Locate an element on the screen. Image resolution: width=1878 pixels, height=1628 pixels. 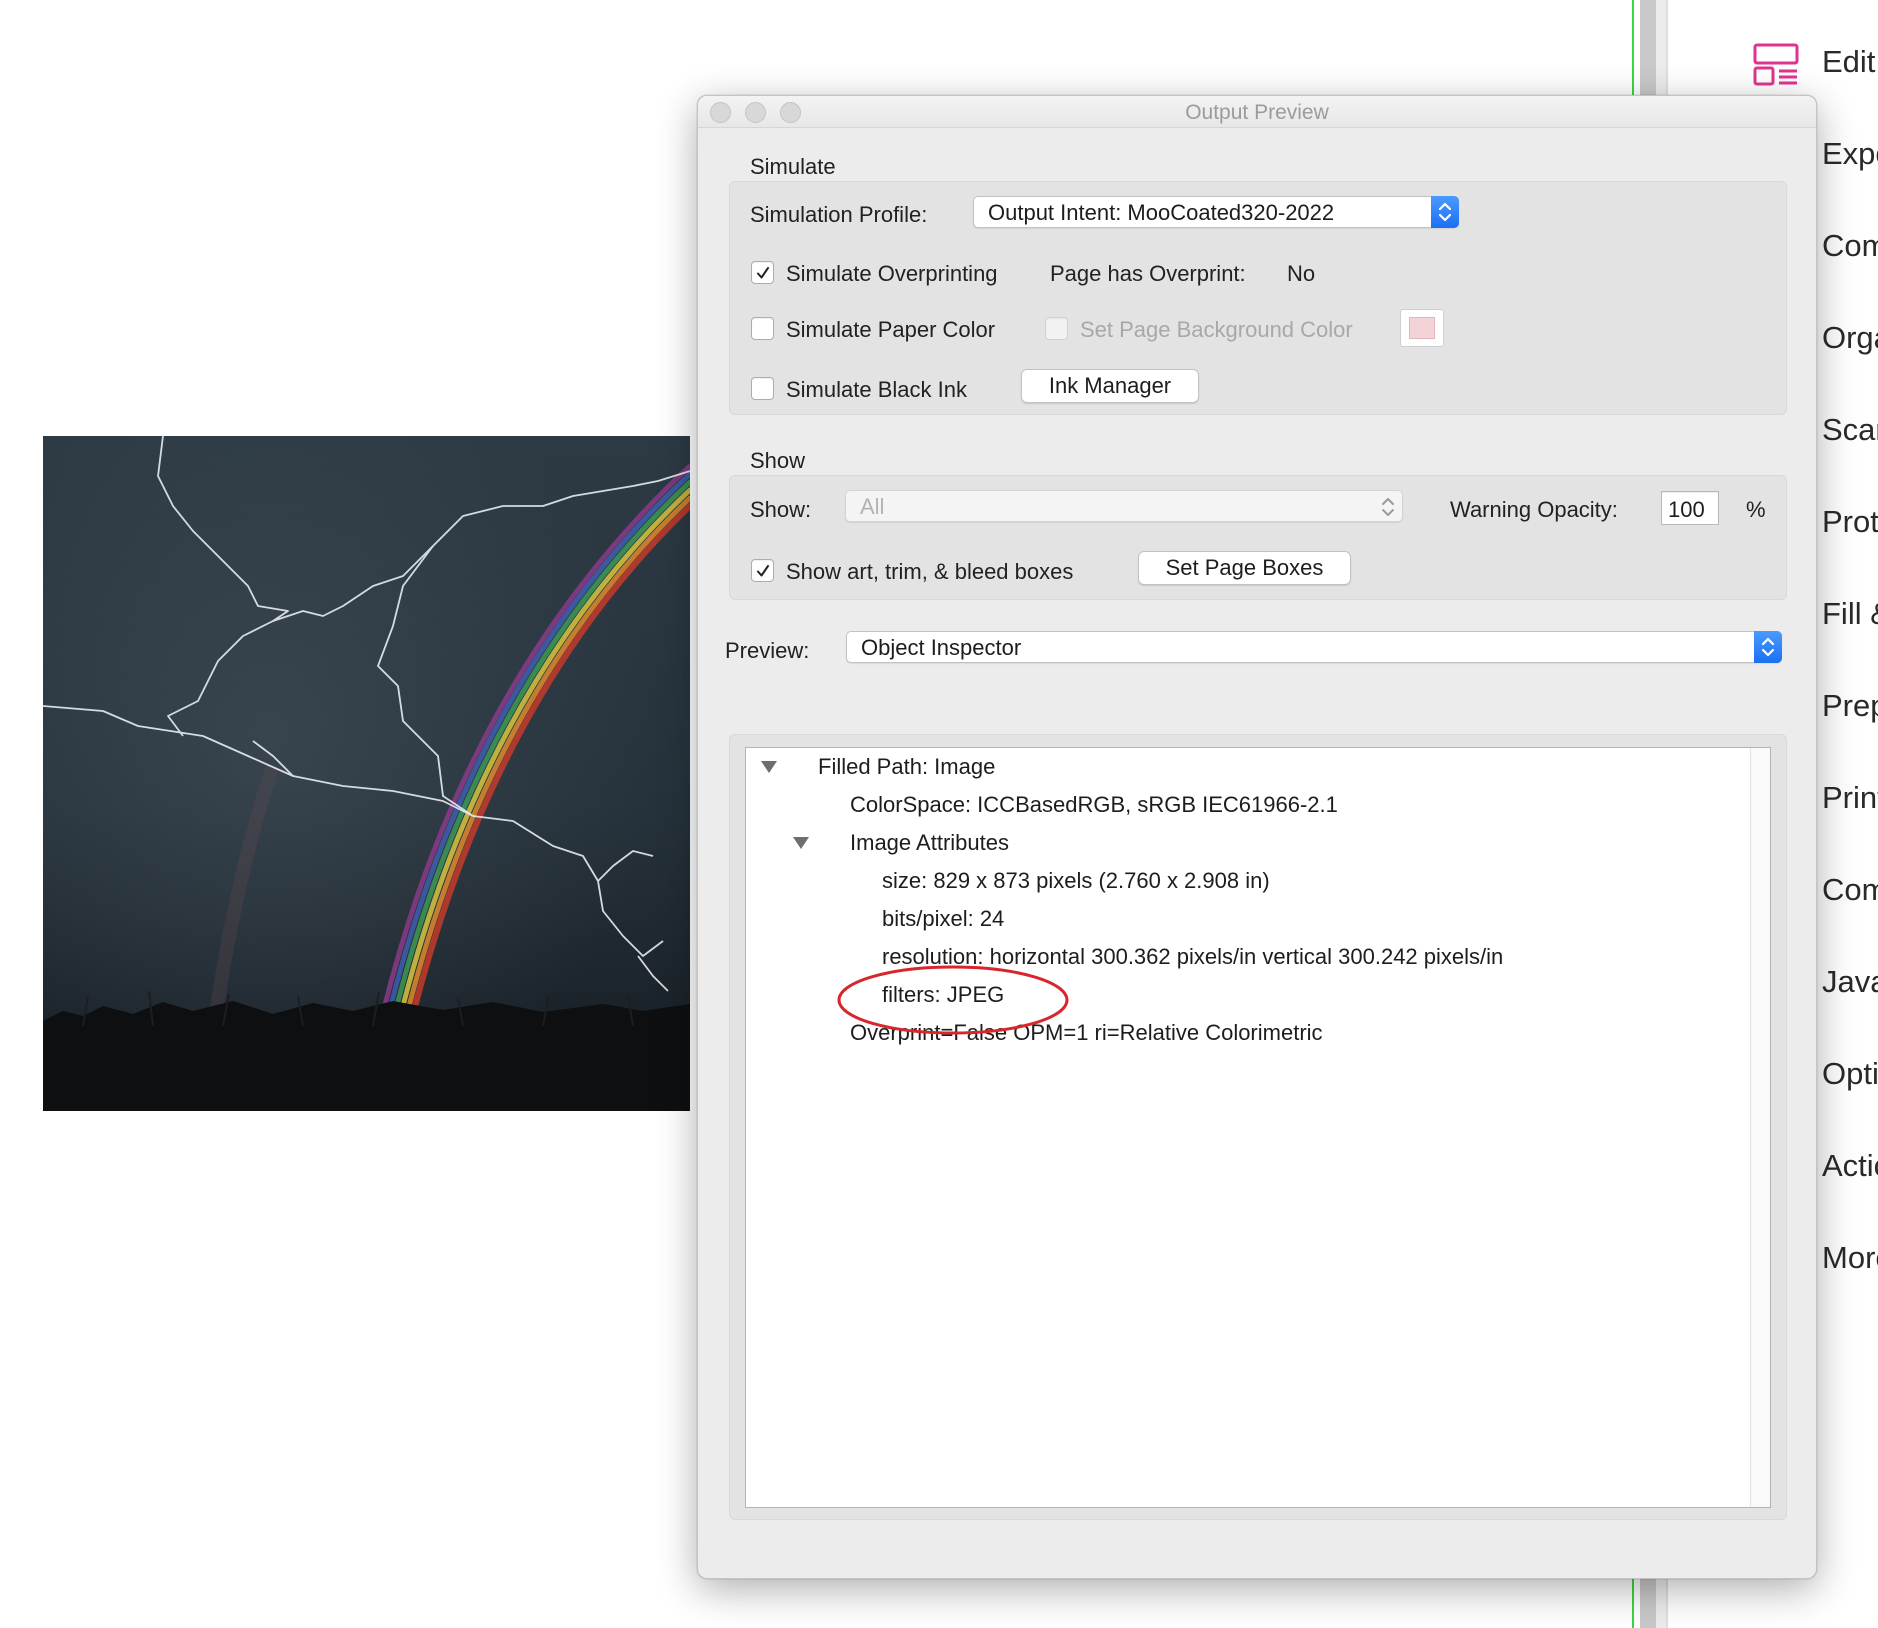
page-background-color-well is located at coordinates (1422, 328).